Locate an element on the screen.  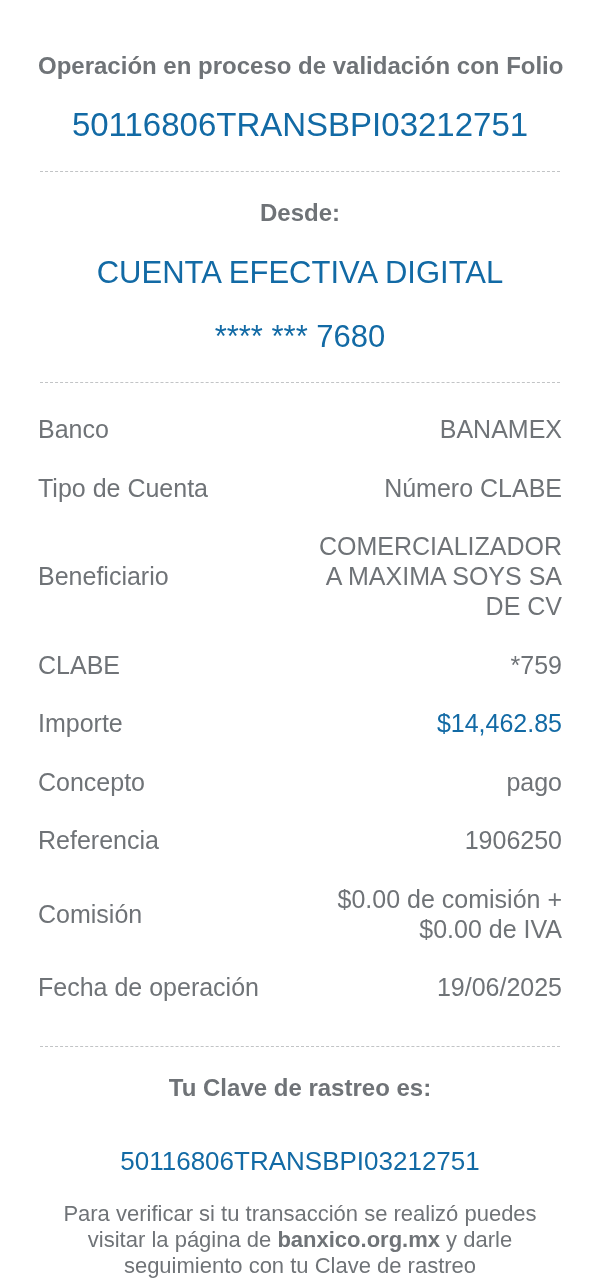
folio-number: 50116806TRANSBPI03212751 is located at coordinates (300, 125).